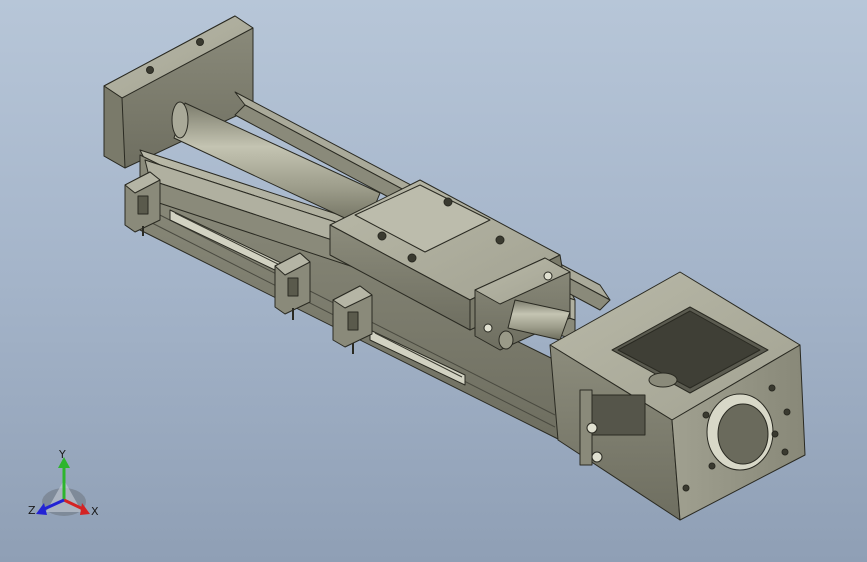 The height and width of the screenshot is (562, 867). Describe the element at coordinates (63, 486) in the screenshot. I see `axis-triad` at that location.